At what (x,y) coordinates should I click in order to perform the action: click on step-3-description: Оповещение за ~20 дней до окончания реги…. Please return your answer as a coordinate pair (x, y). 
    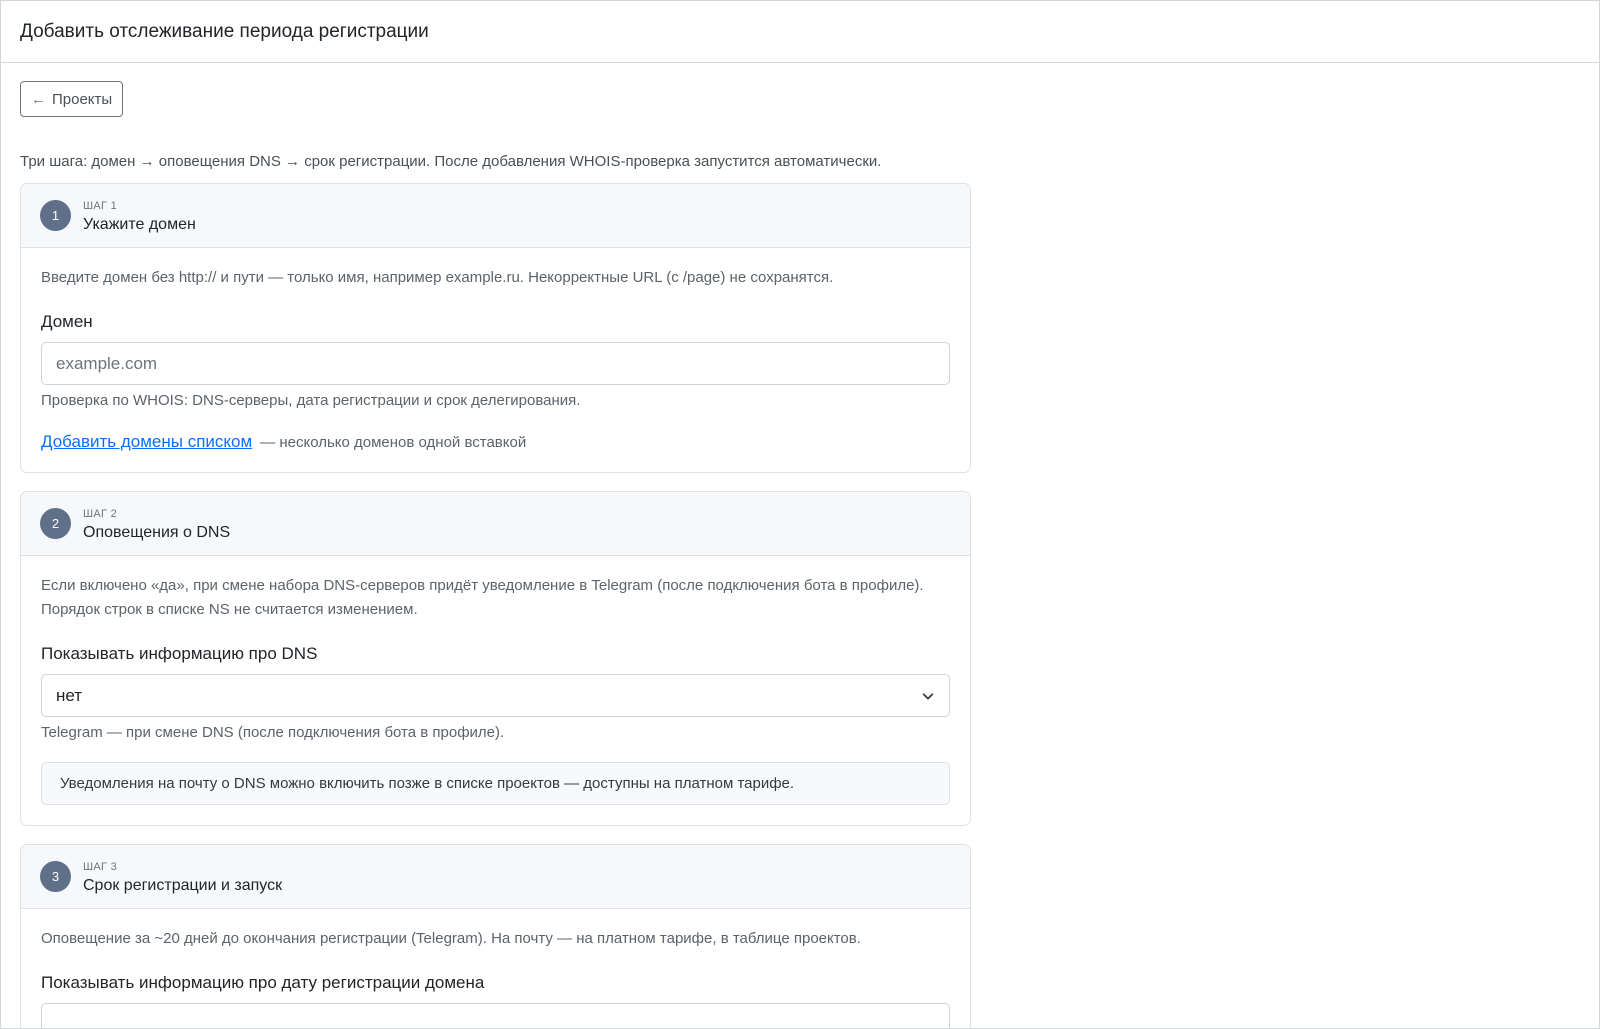
    Looking at the image, I should click on (451, 938).